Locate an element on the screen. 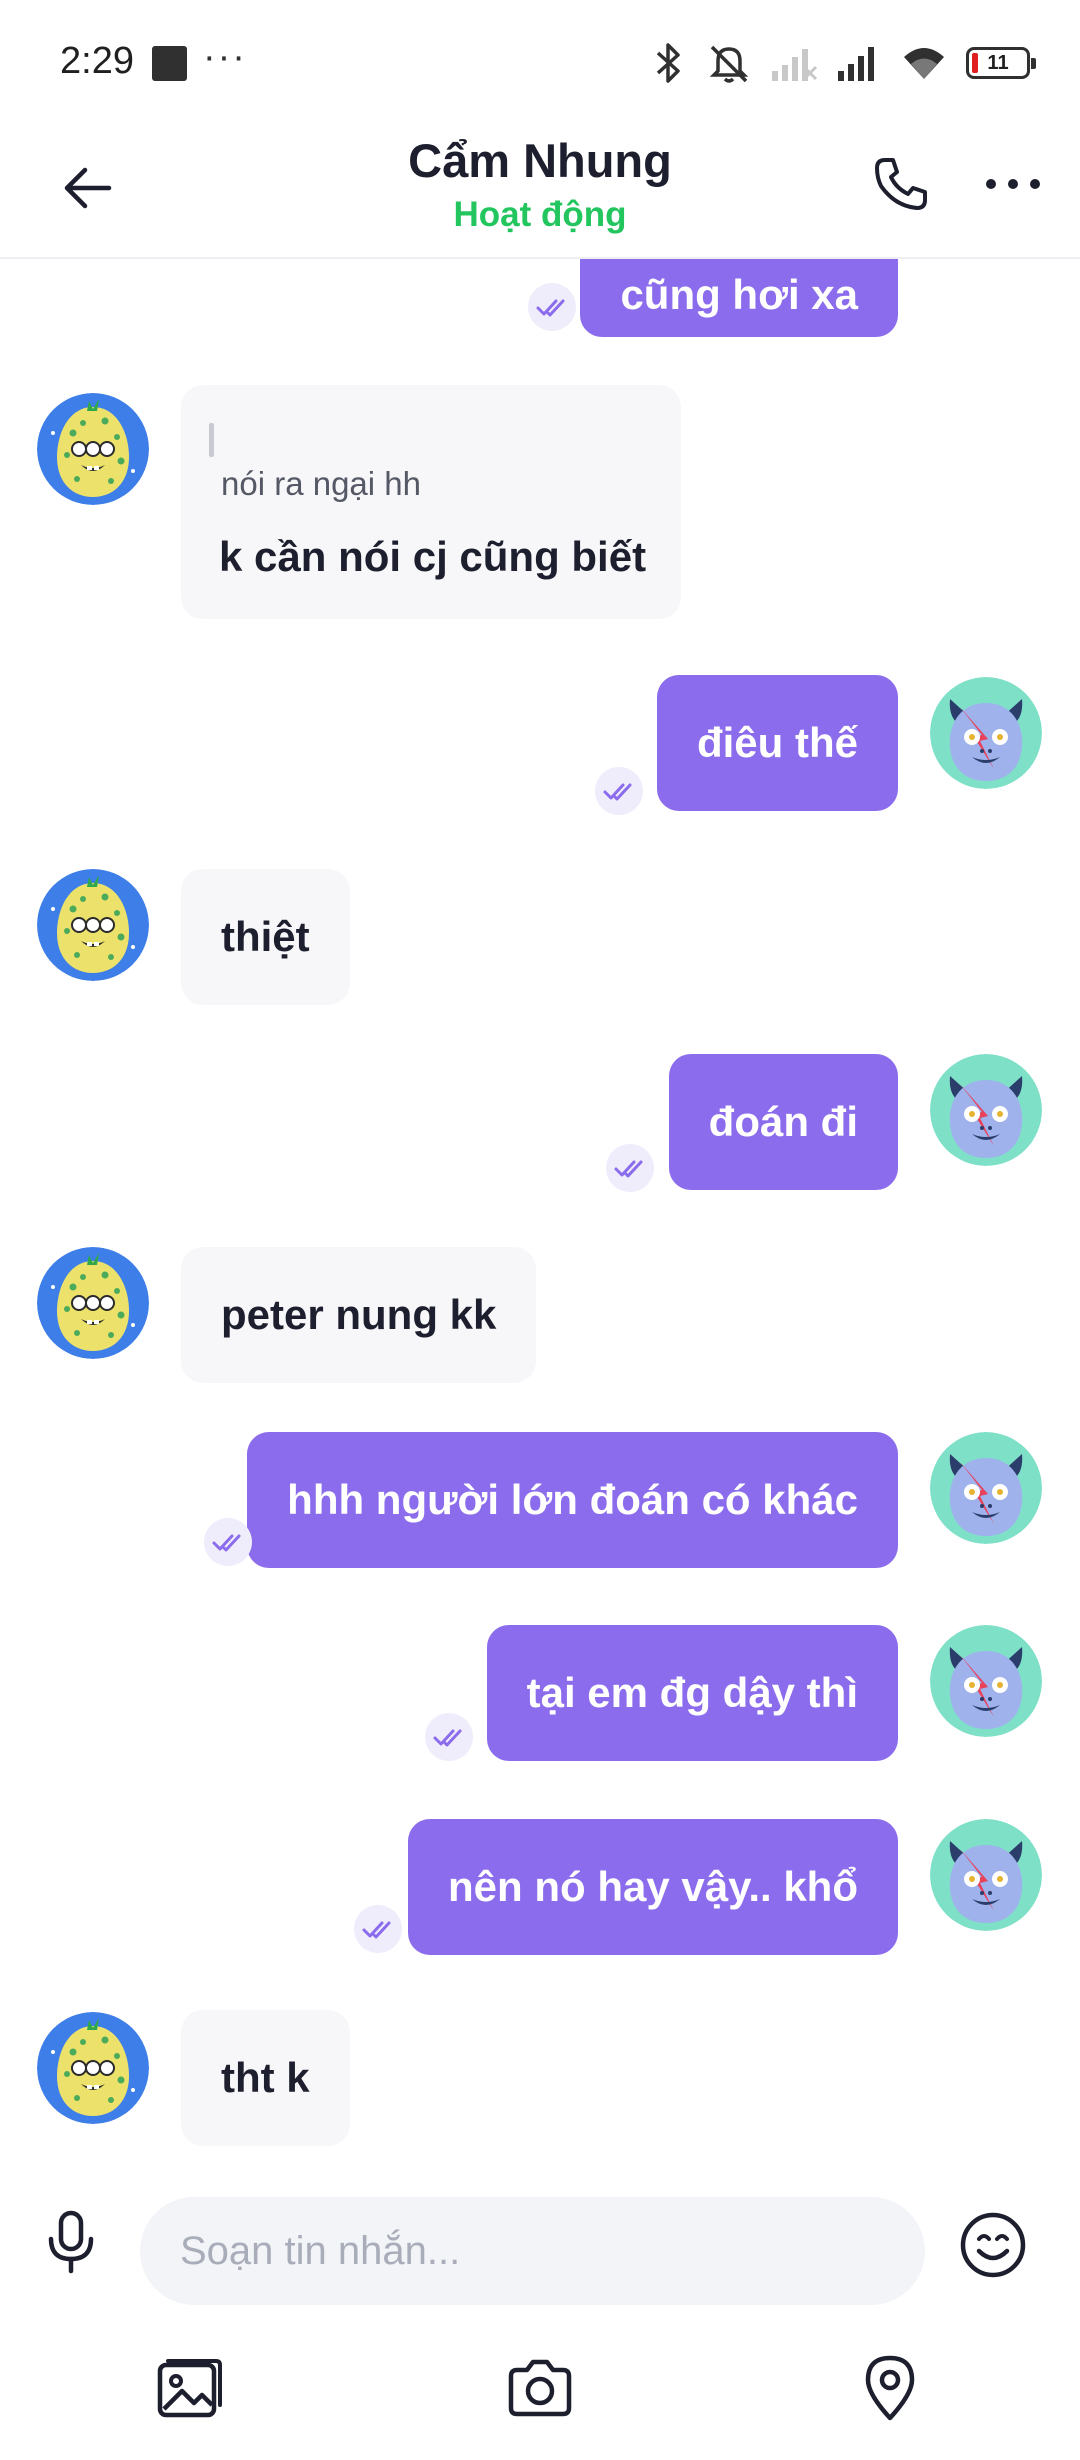  reply-quote-text: nói ra ngại hh is located at coordinates (321, 483).